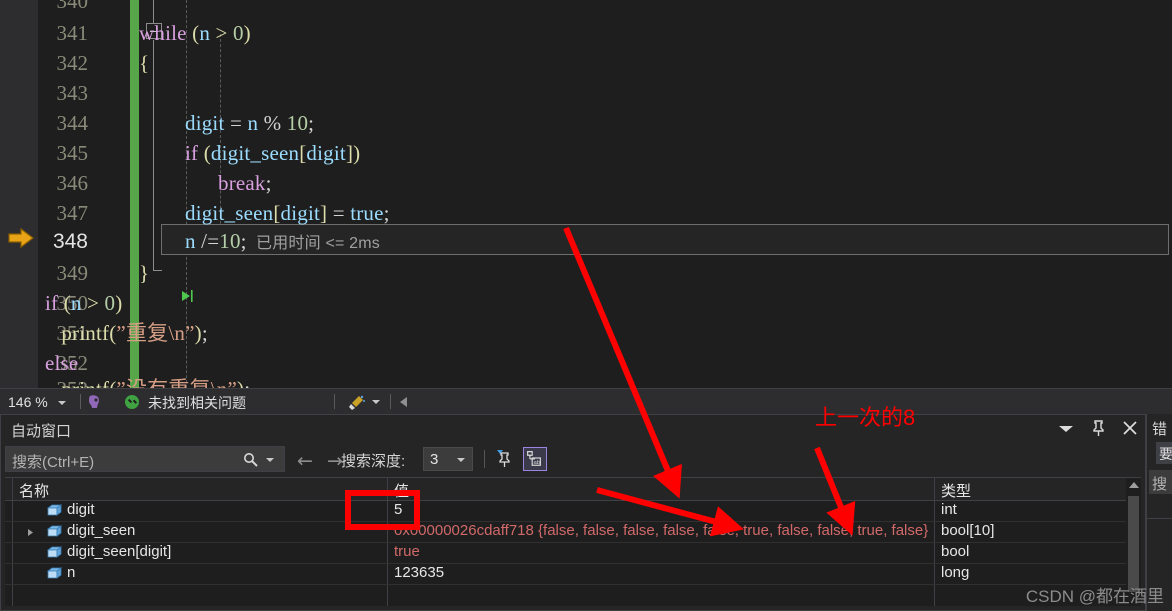 The width and height of the screenshot is (1172, 611). Describe the element at coordinates (505, 459) in the screenshot. I see `pin-all-icon` at that location.